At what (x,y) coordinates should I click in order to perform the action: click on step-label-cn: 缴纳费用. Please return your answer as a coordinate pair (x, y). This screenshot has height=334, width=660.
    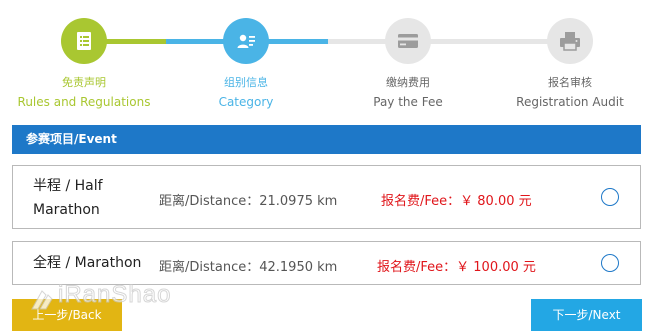
    Looking at the image, I should click on (408, 82).